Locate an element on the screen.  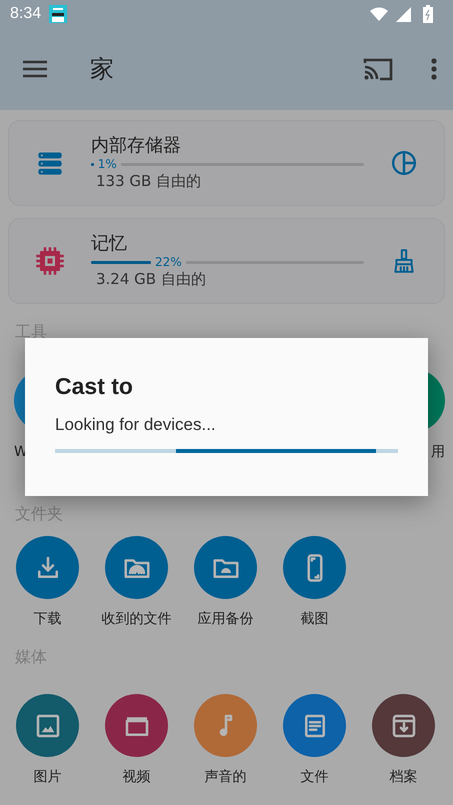
cast-button is located at coordinates (378, 69).